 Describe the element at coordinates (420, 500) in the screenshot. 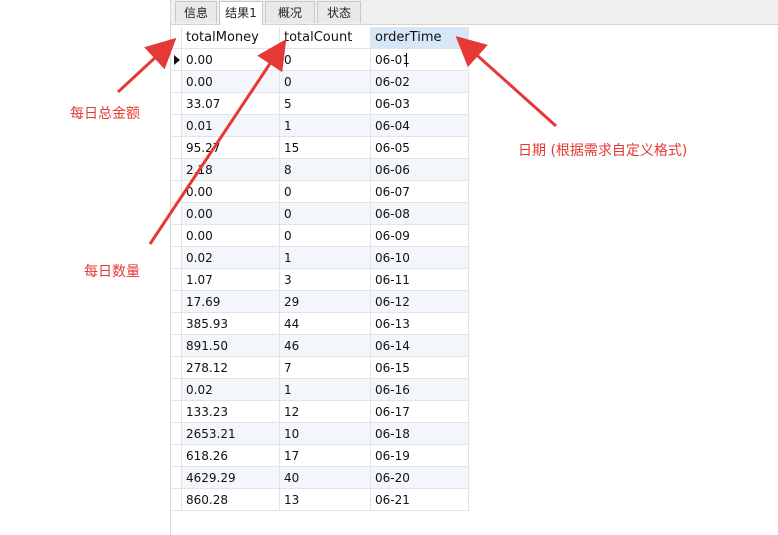

I see `cell-orderTime: 06-21` at that location.